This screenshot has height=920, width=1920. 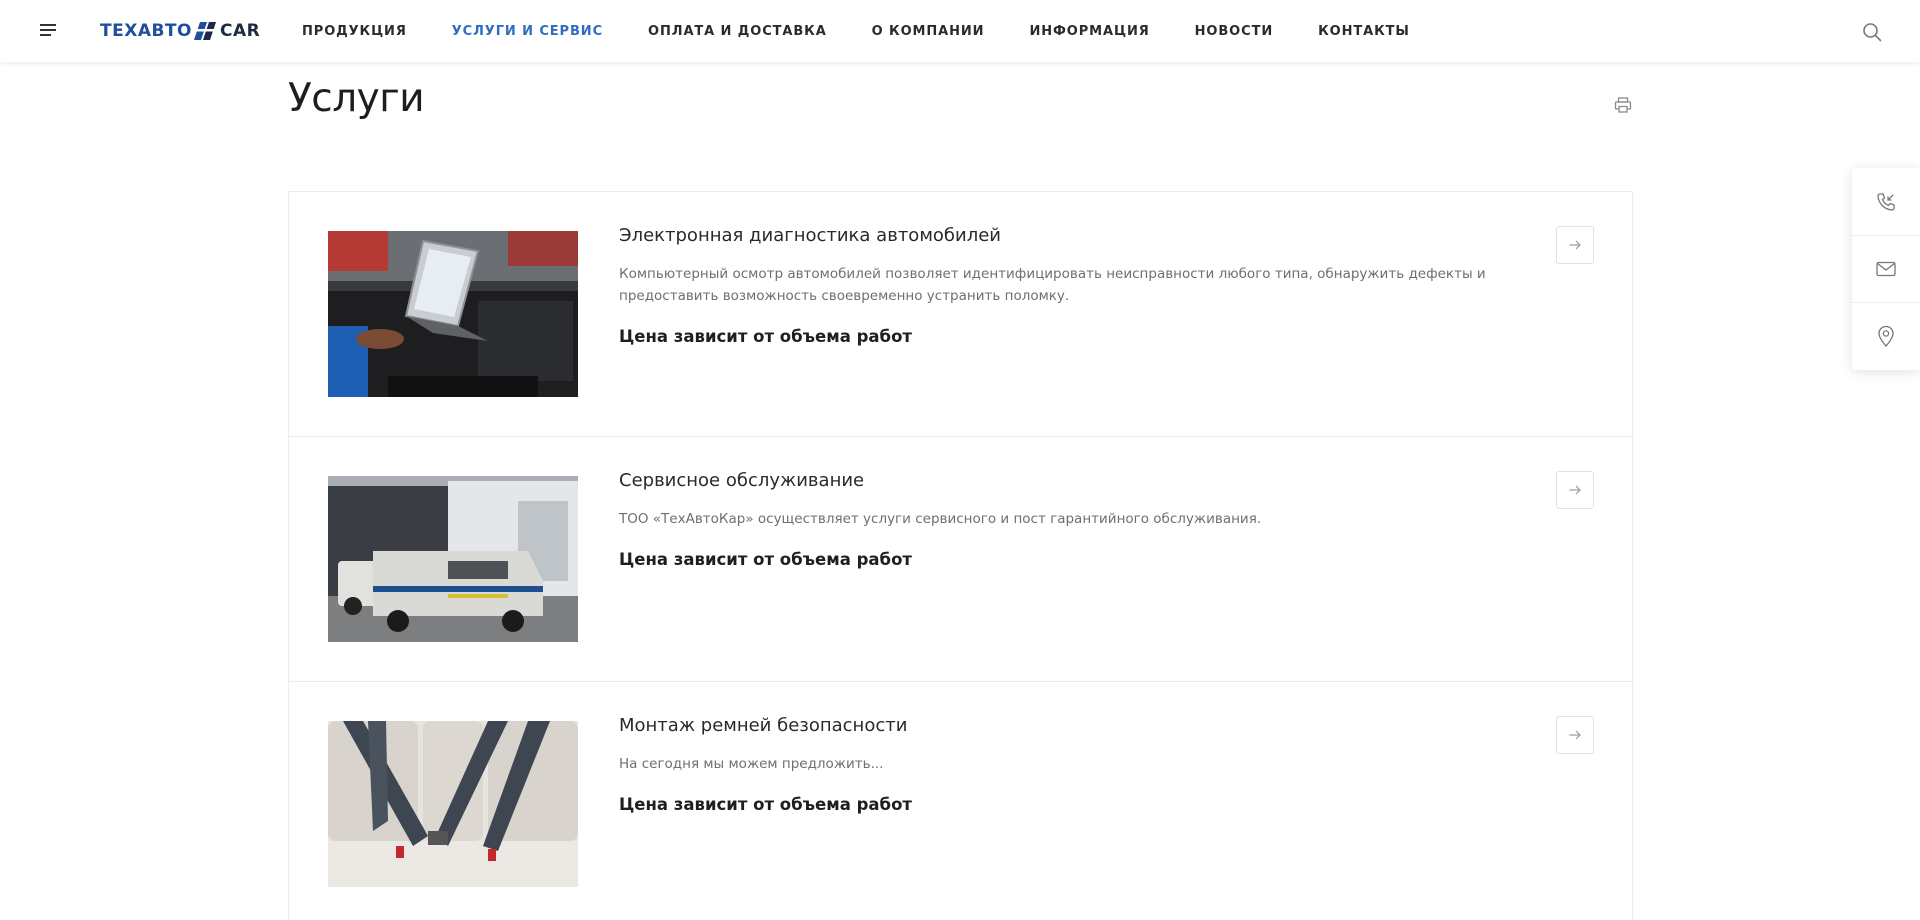 I want to click on floating-contact-panel, so click(x=1886, y=269).